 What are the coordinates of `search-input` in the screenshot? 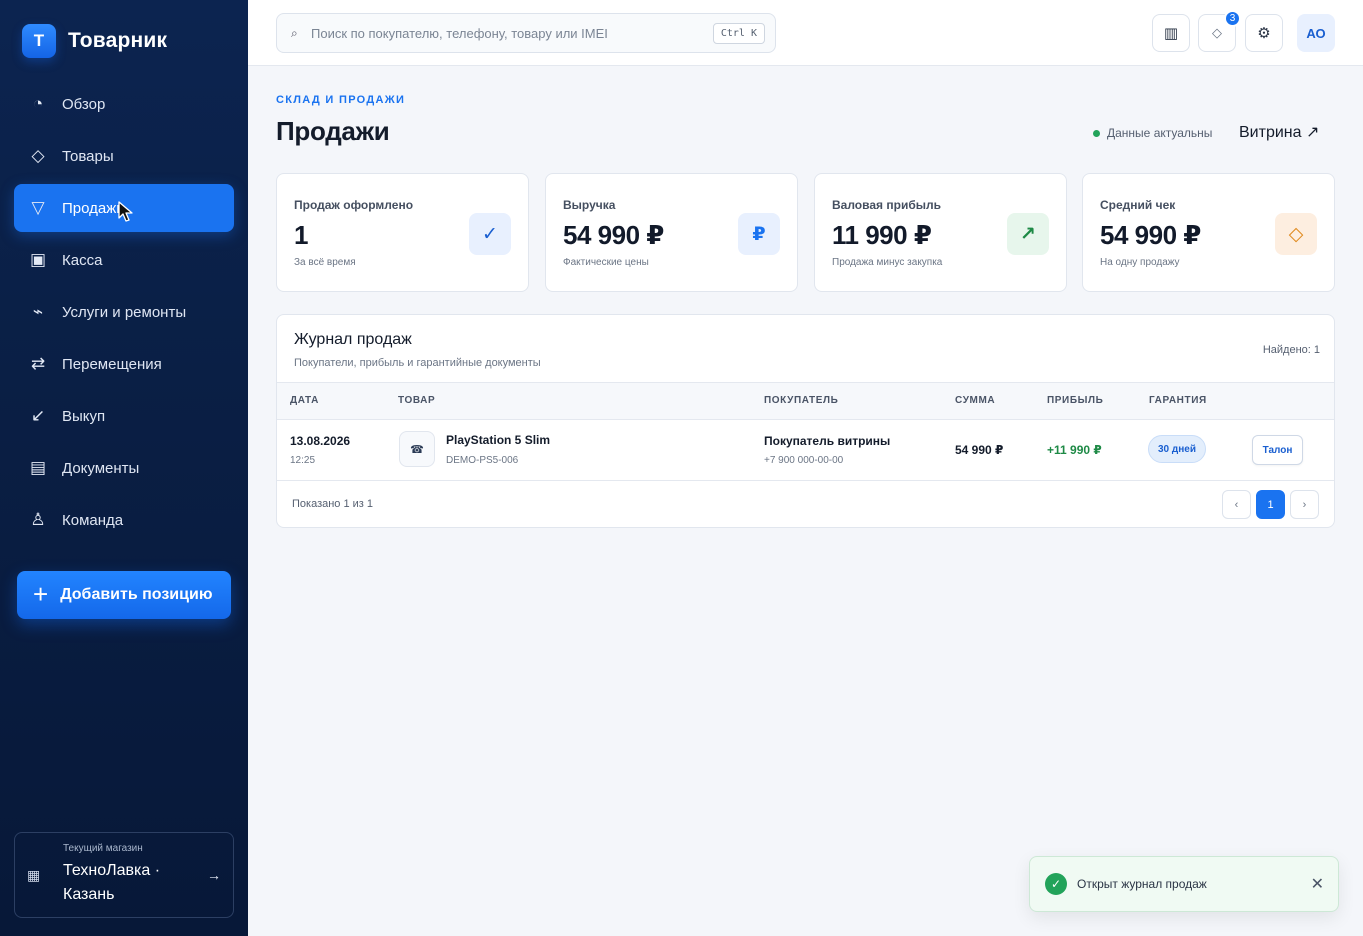 It's located at (512, 33).